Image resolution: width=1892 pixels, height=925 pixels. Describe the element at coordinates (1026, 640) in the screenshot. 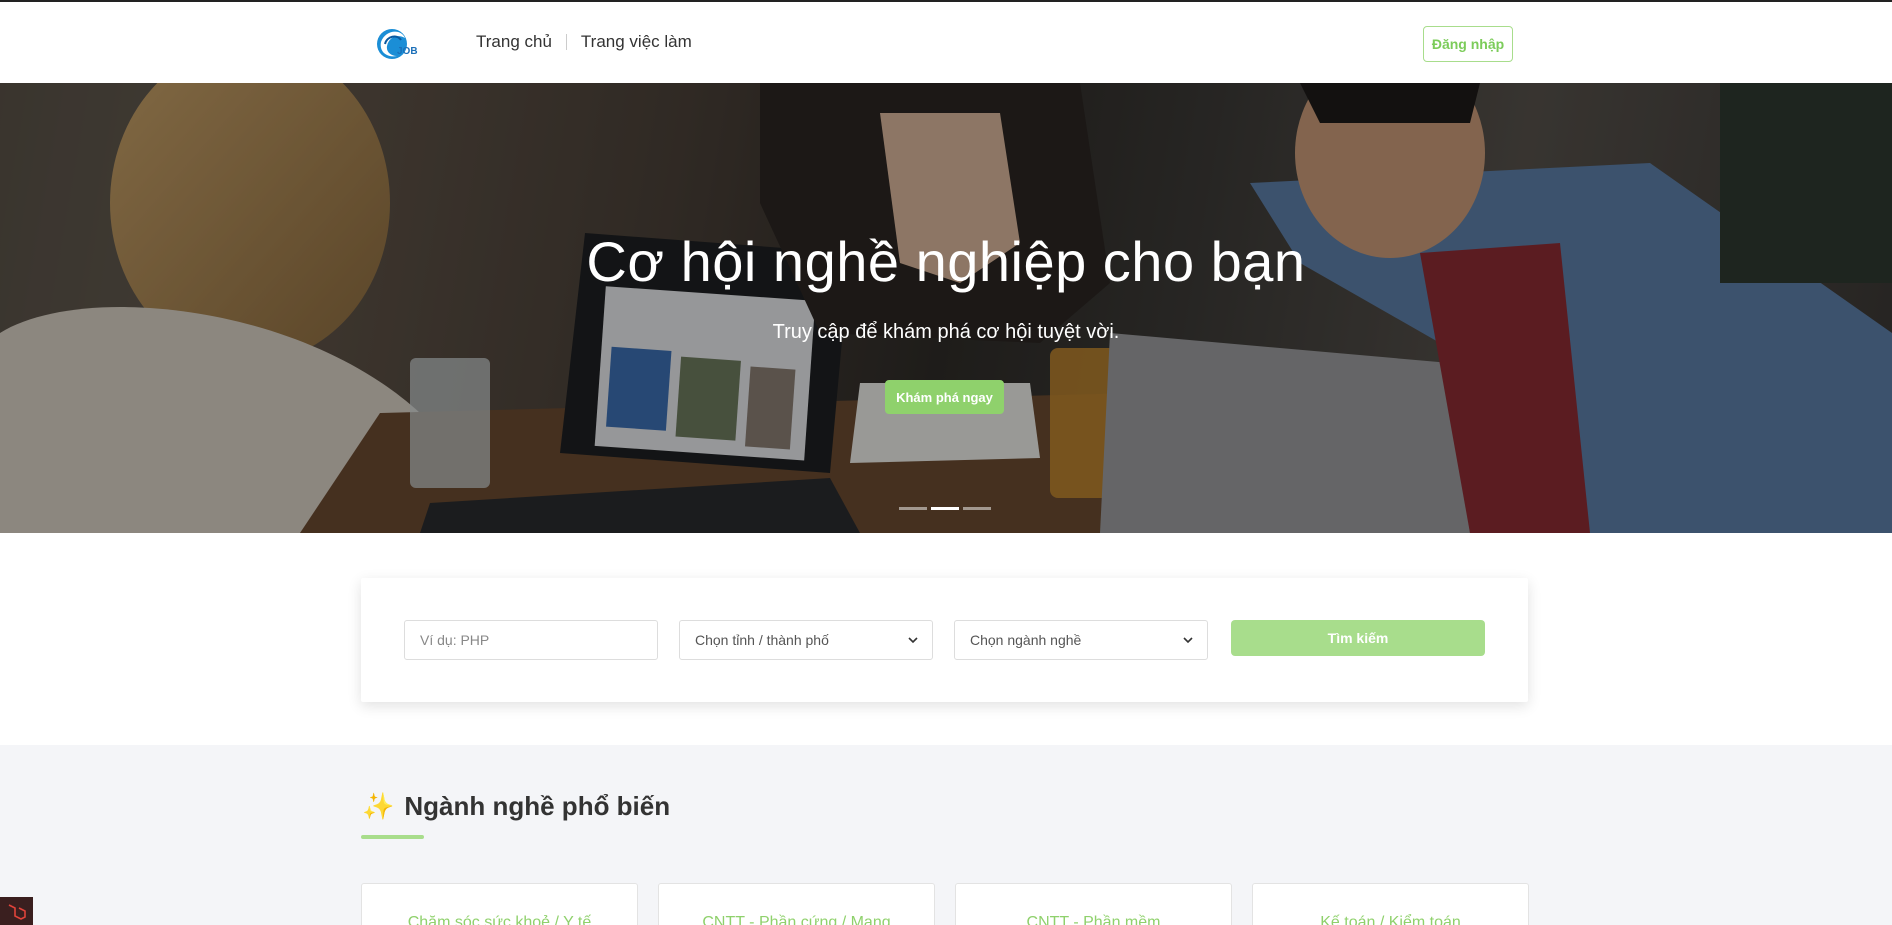

I see `industry-select-value: Chọn ngành nghề` at that location.